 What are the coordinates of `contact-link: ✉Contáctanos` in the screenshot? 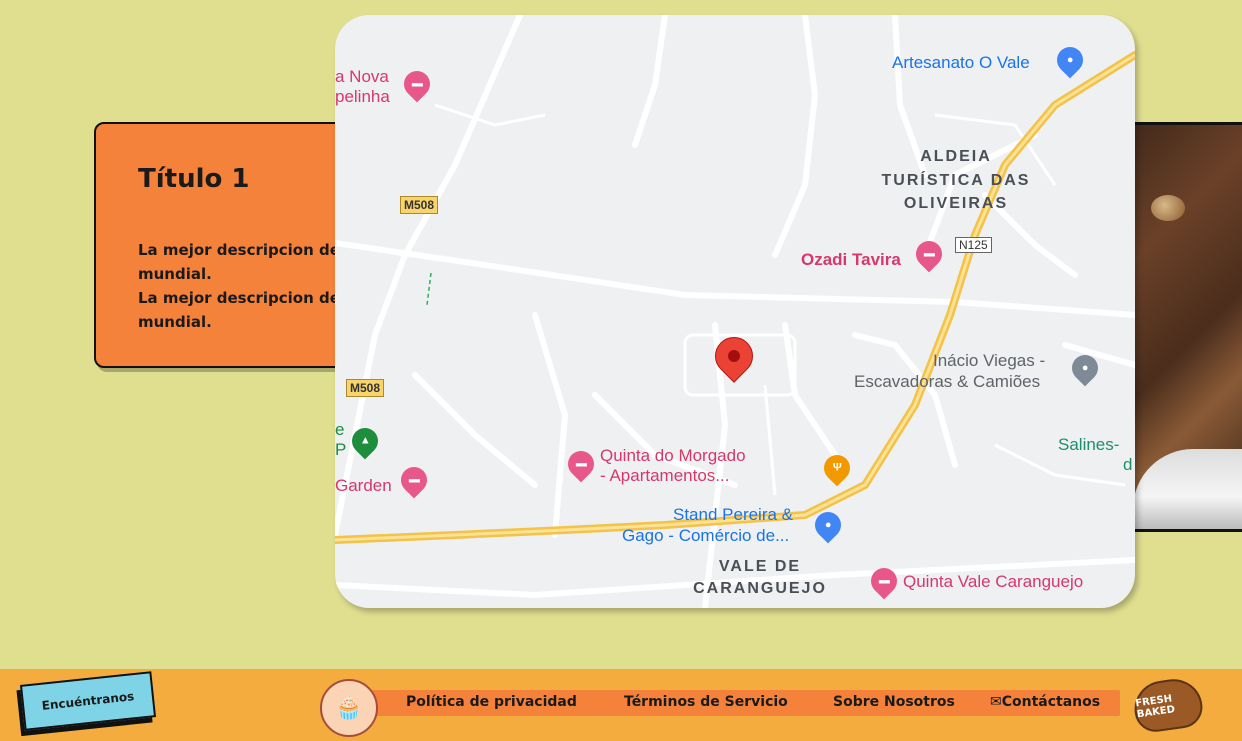 It's located at (1045, 702).